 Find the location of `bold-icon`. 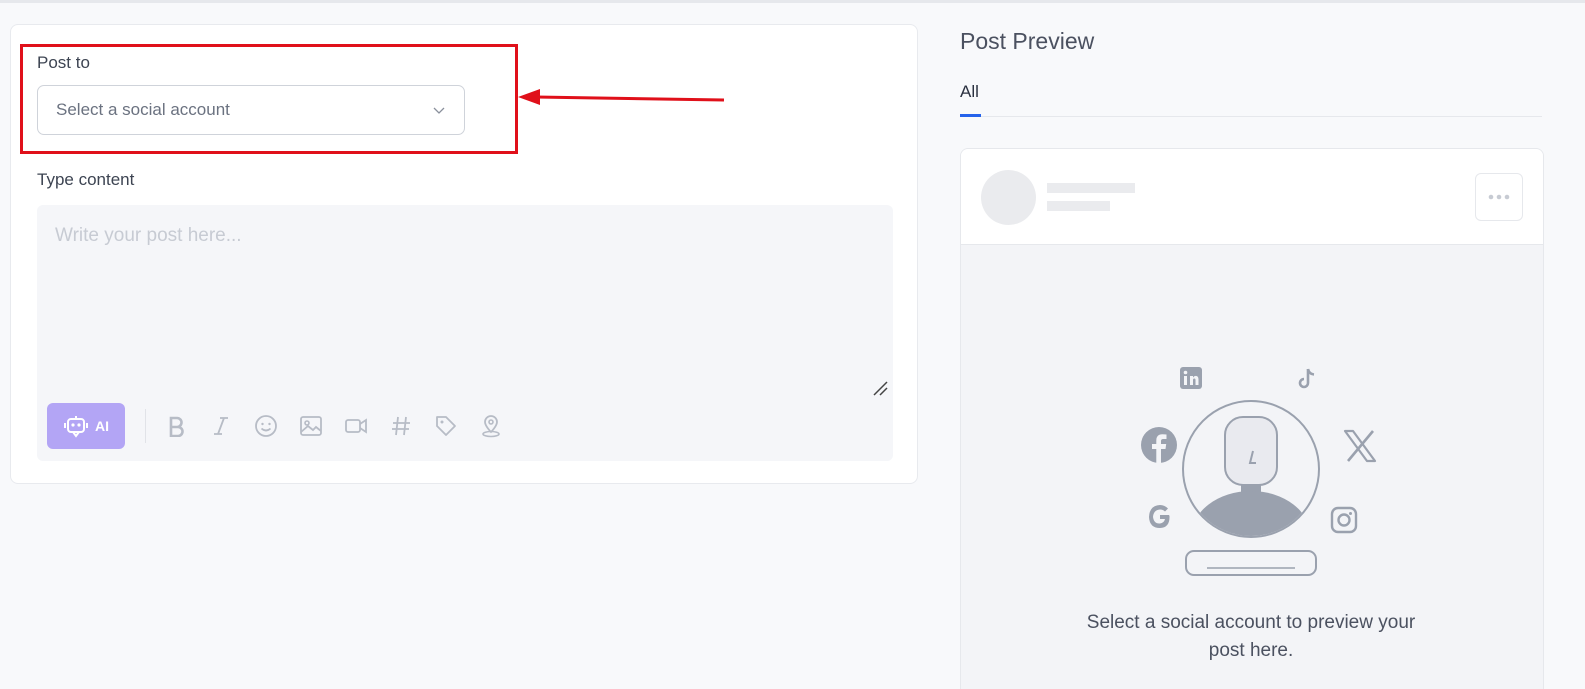

bold-icon is located at coordinates (176, 426).